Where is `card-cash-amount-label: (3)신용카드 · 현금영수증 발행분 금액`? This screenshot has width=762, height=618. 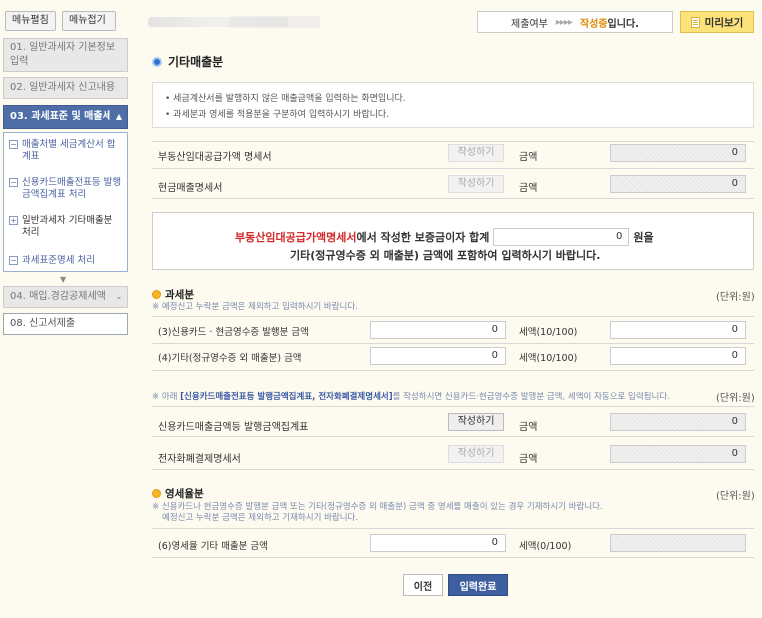
card-cash-amount-label: (3)신용카드 · 현금영수증 발행분 금액 is located at coordinates (233, 332).